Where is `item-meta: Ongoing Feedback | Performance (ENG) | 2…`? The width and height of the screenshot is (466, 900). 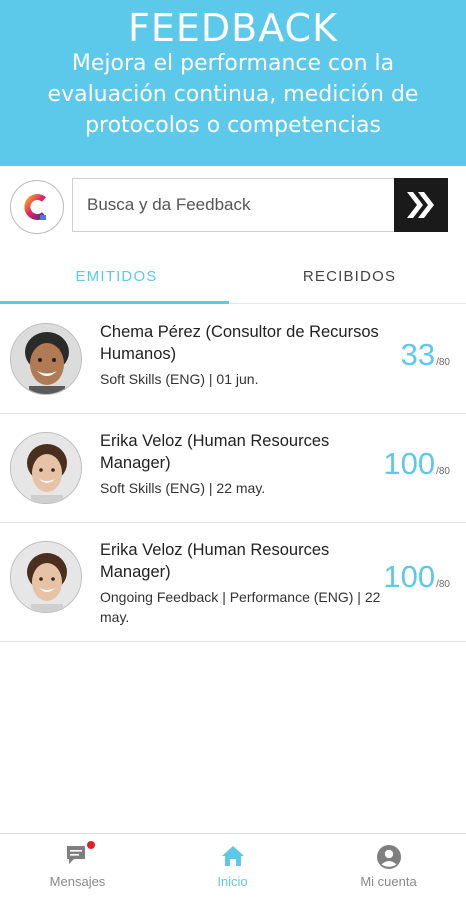 item-meta: Ongoing Feedback | Performance (ENG) | 2… is located at coordinates (240, 607).